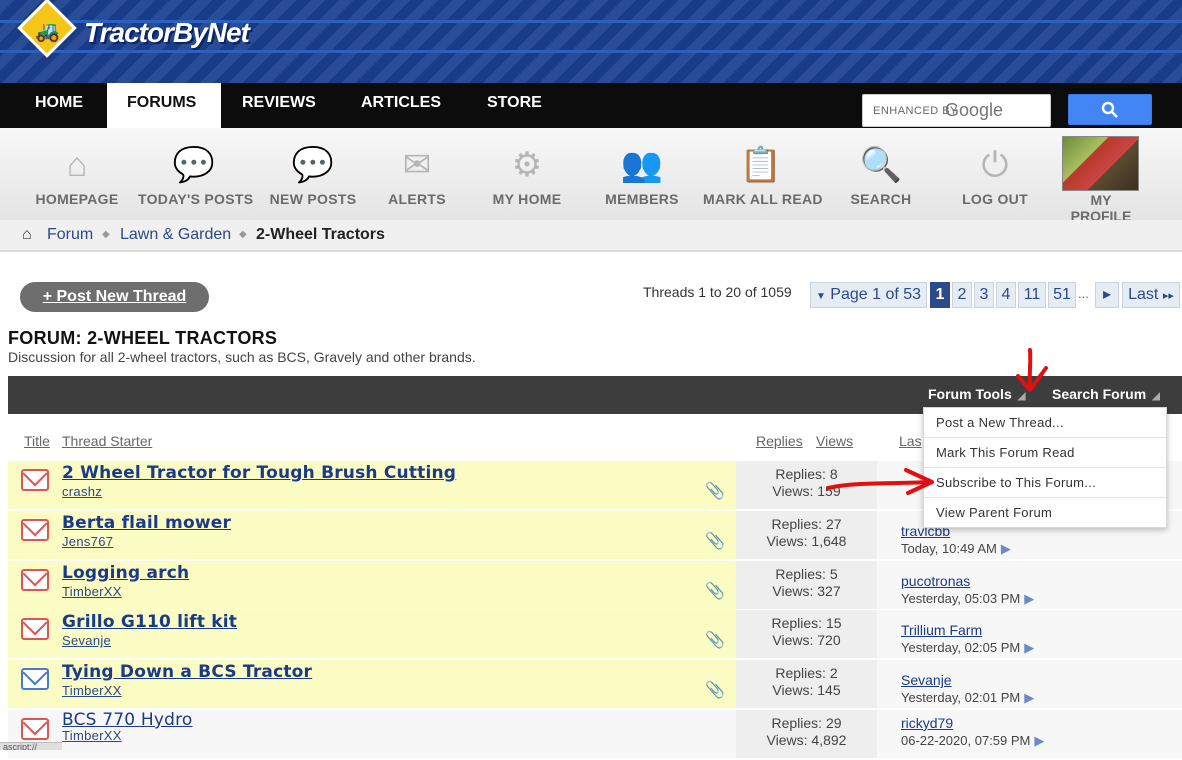 The image size is (1182, 760). Describe the element at coordinates (164, 105) in the screenshot. I see `nav-forums: FORUMS` at that location.